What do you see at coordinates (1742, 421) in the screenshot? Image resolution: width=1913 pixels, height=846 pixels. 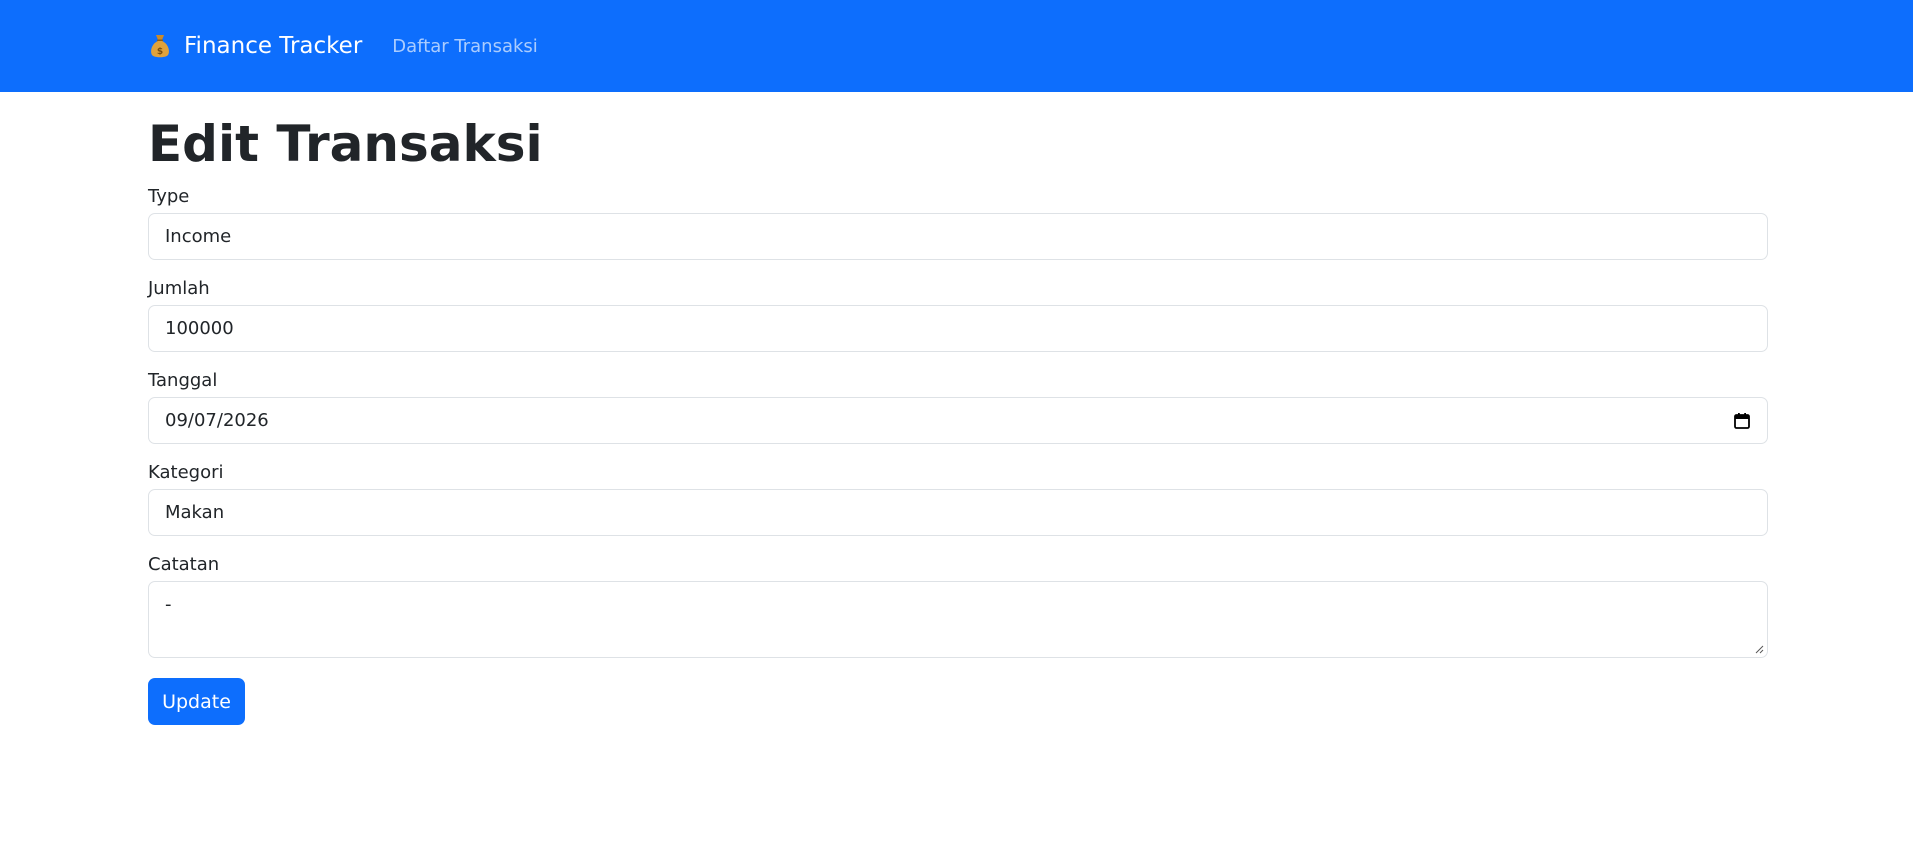 I see `calendar-icon` at bounding box center [1742, 421].